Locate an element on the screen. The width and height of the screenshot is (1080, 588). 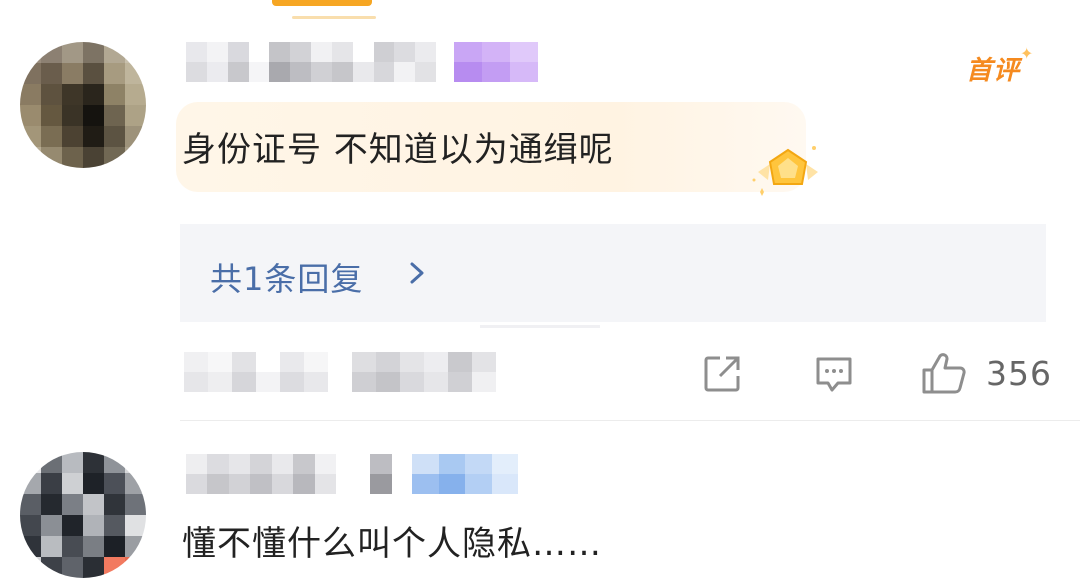
username-extra is located at coordinates (381, 474).